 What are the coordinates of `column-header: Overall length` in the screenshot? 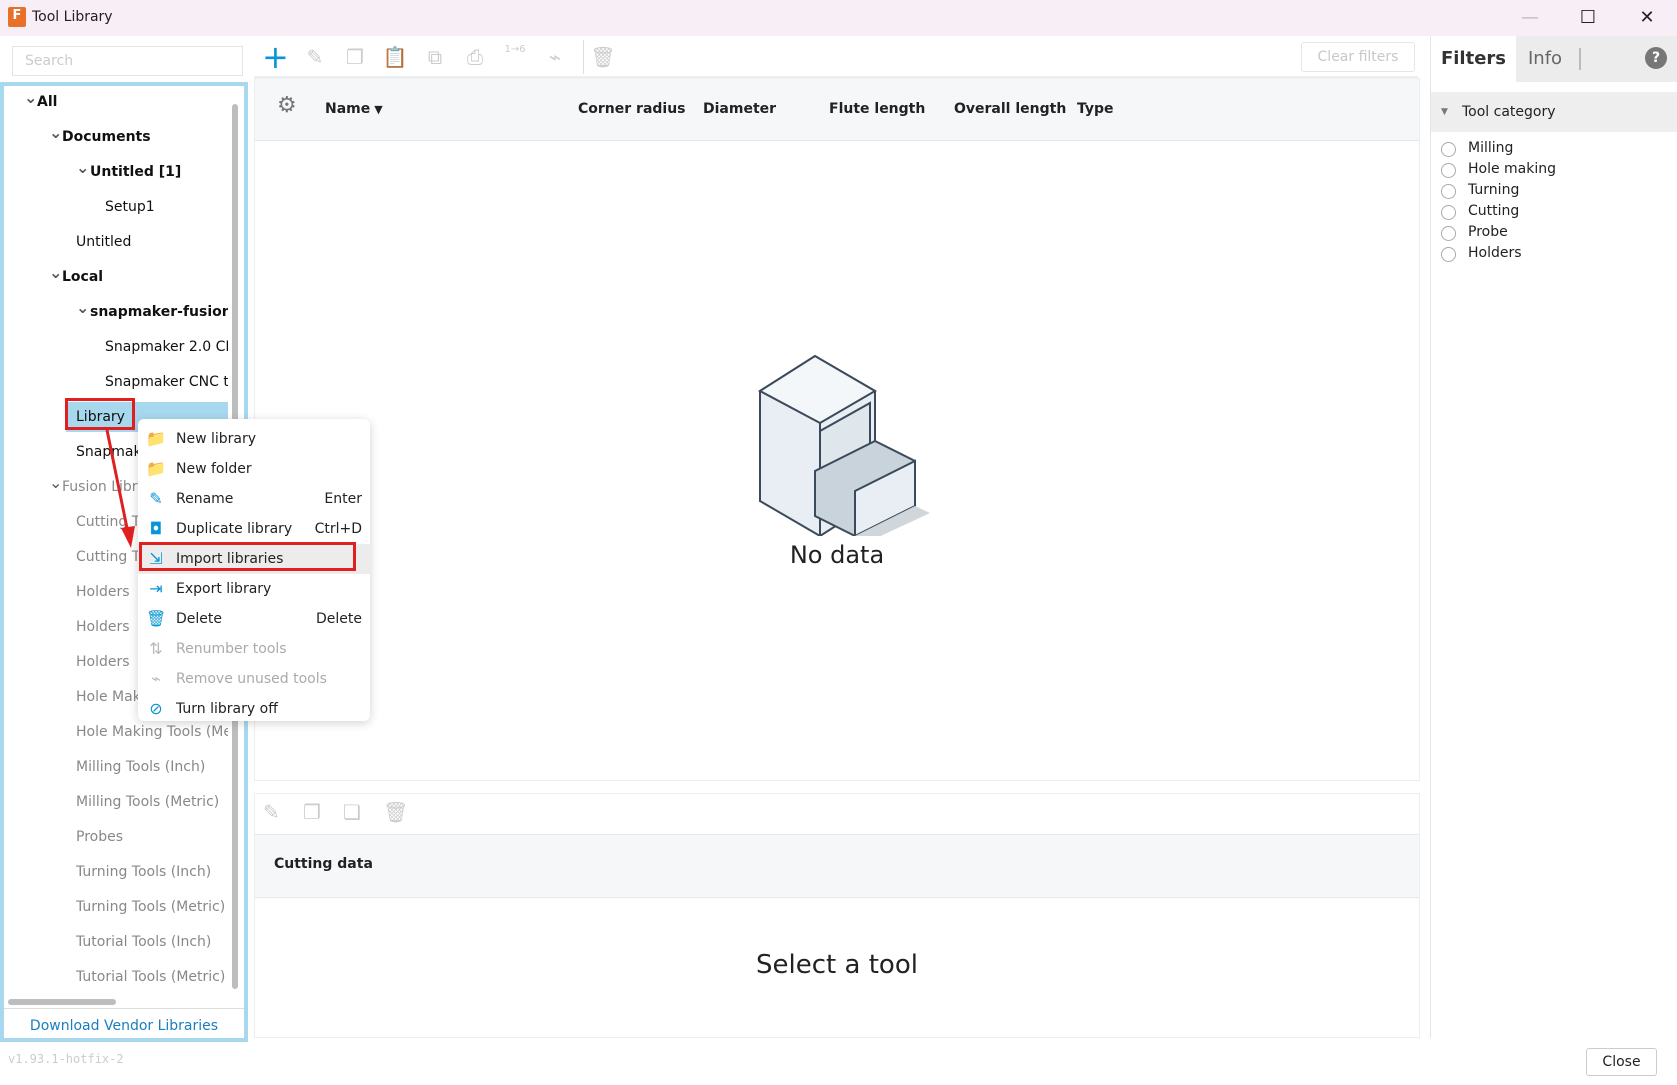 It's located at (1010, 109).